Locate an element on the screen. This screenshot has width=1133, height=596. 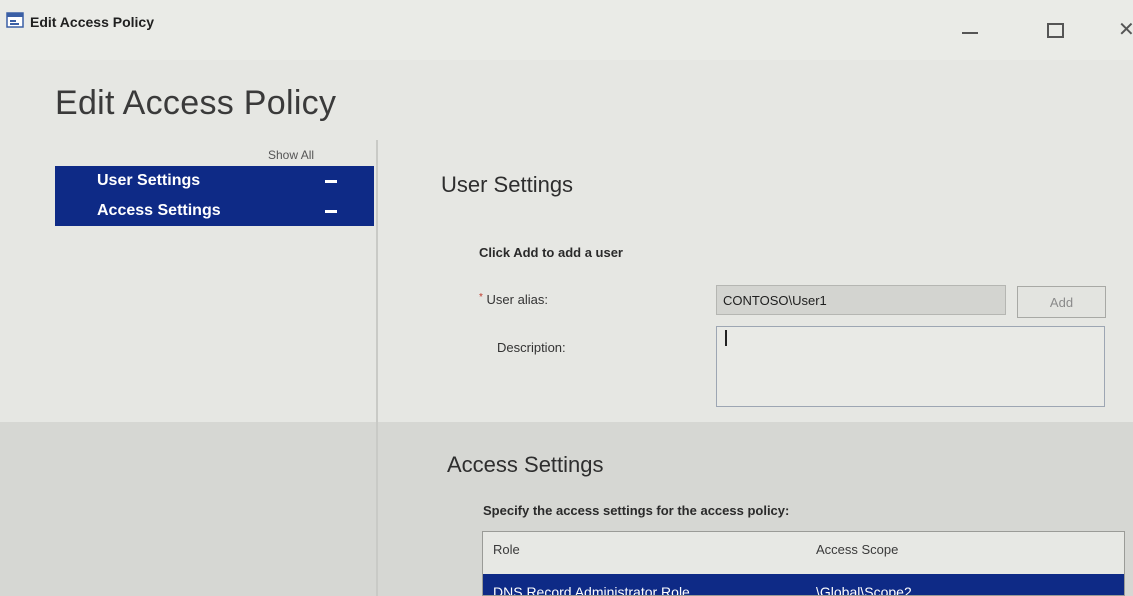
access-scope-cell: \Global\Scope2 is located at coordinates (864, 590).